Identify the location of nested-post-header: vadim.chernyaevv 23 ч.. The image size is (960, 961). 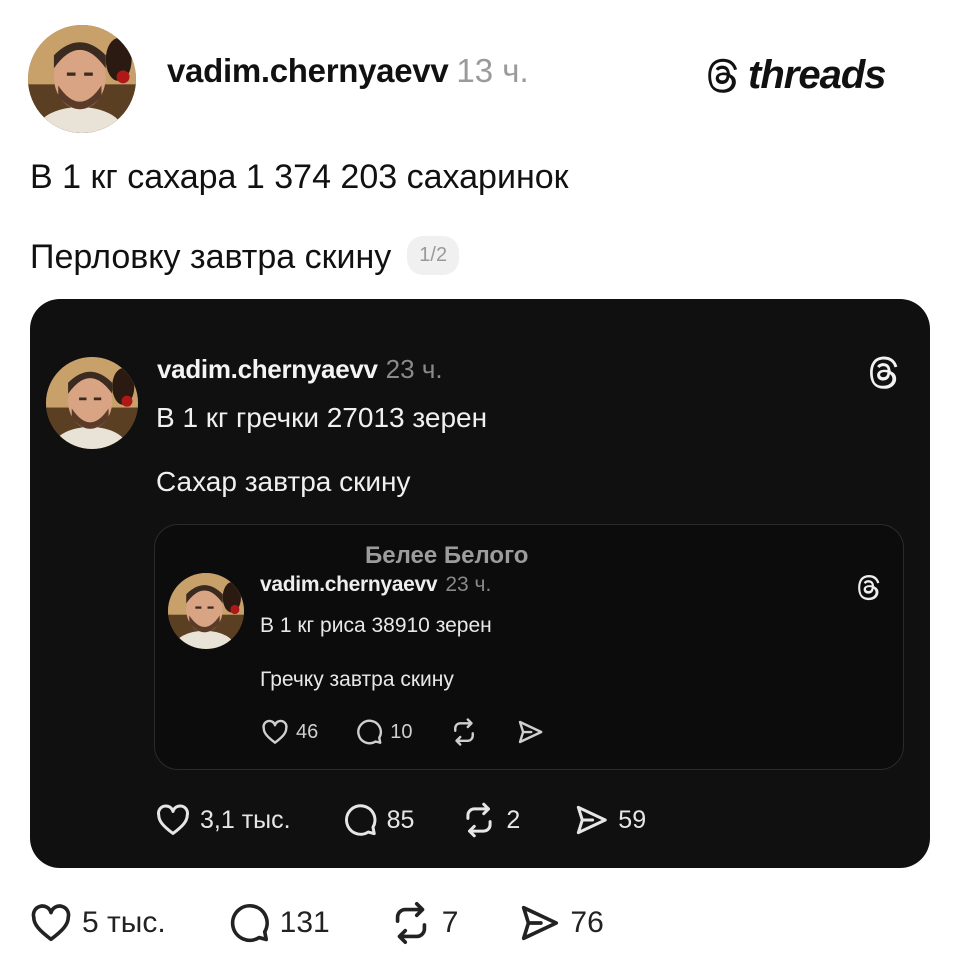
(375, 585).